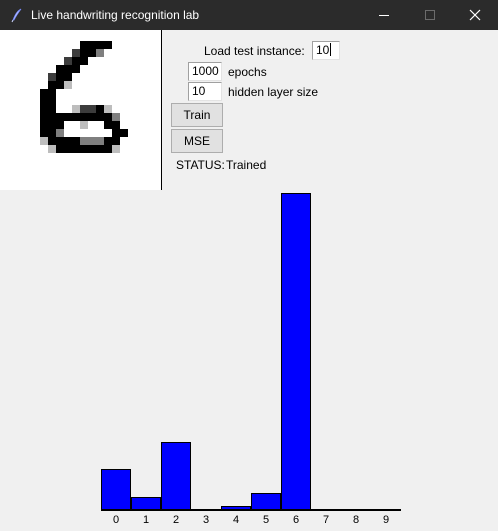  I want to click on hidden-layer-label: hidden layer size, so click(273, 92).